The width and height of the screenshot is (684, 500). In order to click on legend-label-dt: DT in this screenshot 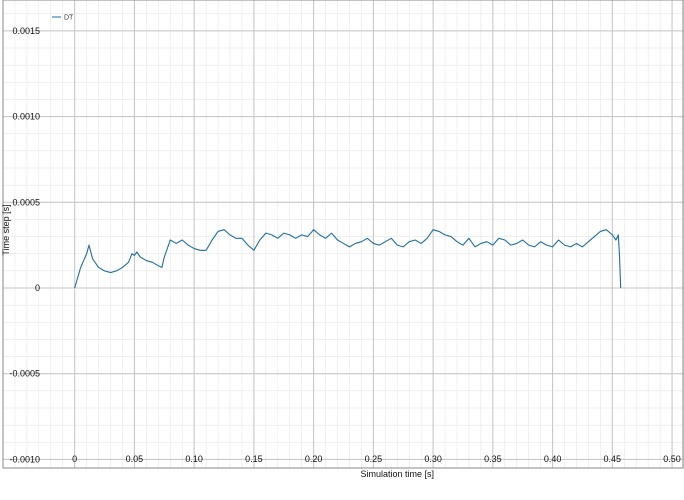, I will do `click(69, 18)`.